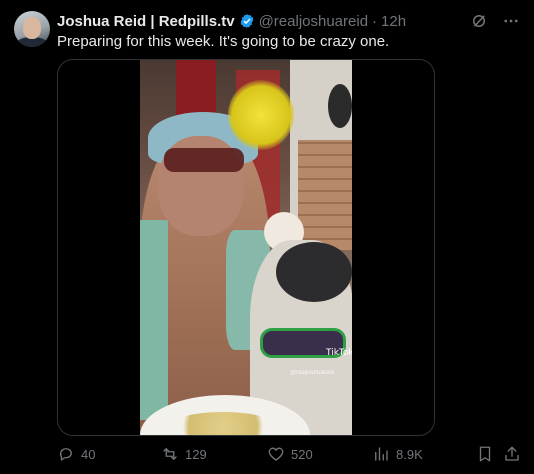 The height and width of the screenshot is (474, 534). Describe the element at coordinates (196, 454) in the screenshot. I see `repost-count: 129` at that location.